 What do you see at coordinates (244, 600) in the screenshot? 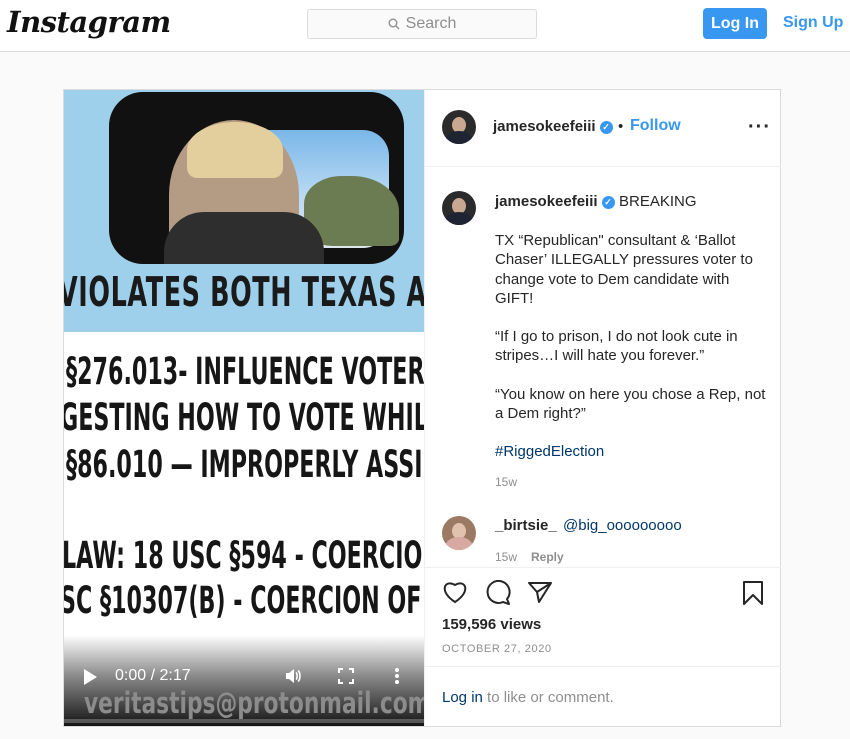
I see `video-law-line: SC §10307(B) - COERCION OF A V` at bounding box center [244, 600].